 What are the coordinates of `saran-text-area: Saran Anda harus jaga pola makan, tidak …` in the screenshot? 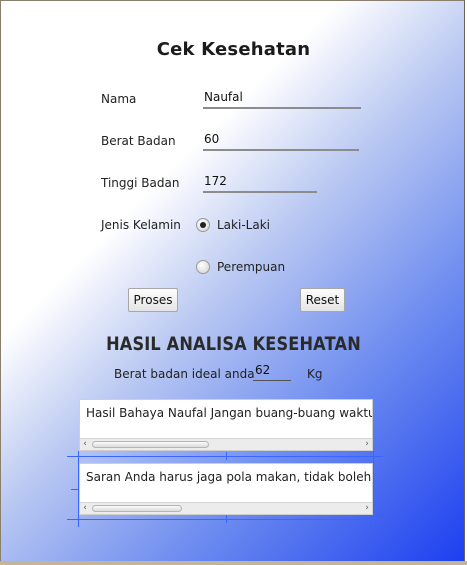 It's located at (226, 489).